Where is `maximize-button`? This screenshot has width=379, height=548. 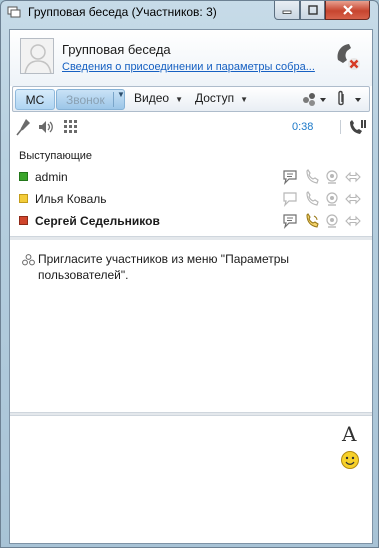
maximize-button is located at coordinates (312, 10).